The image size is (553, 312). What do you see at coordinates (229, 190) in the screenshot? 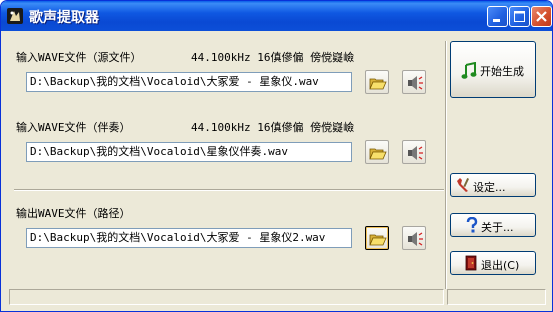
I see `section-divider` at bounding box center [229, 190].